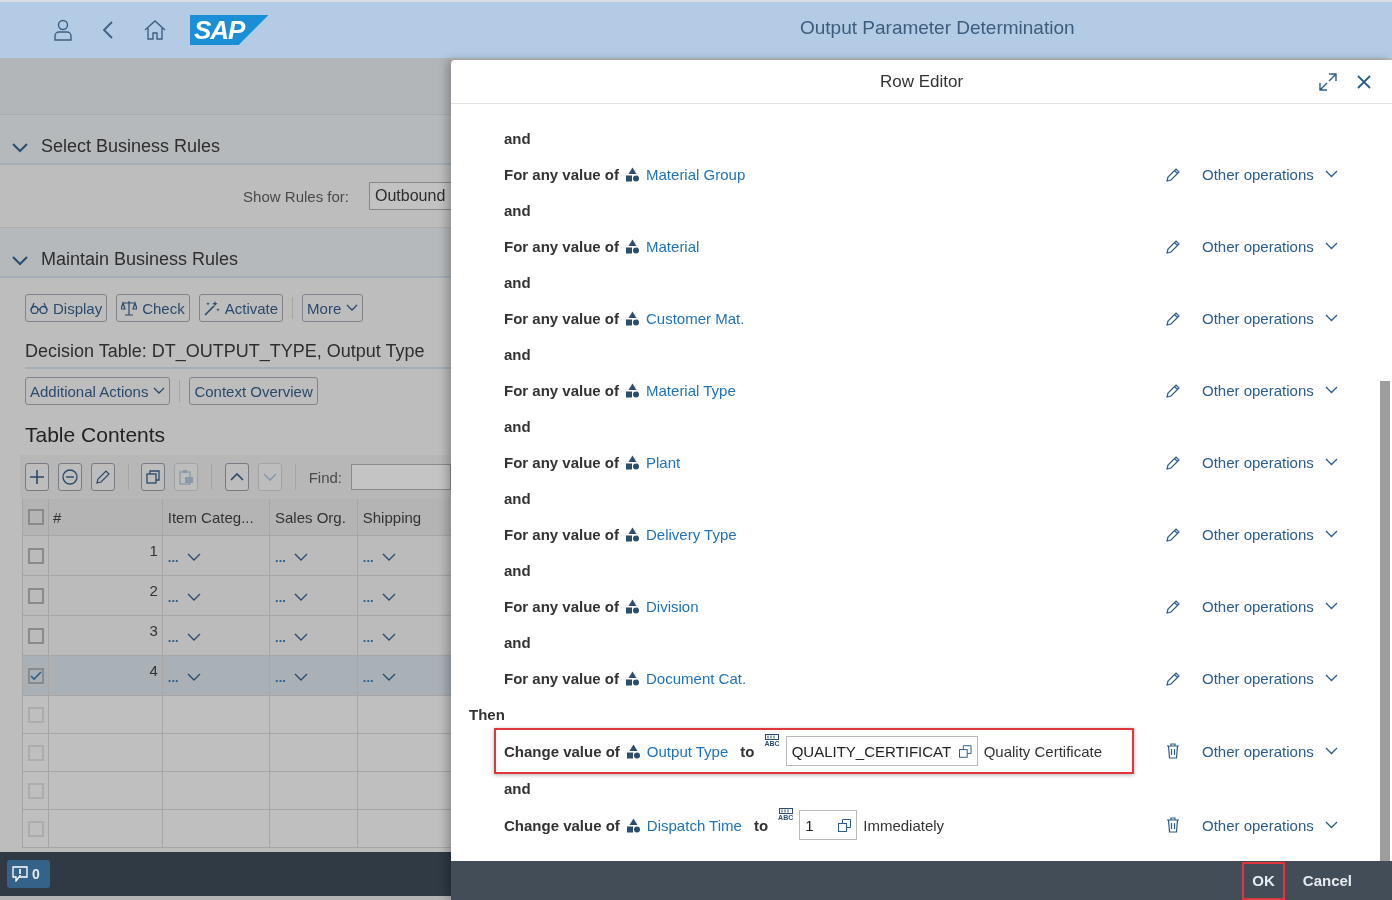  What do you see at coordinates (69, 477) in the screenshot?
I see `remove-row-button` at bounding box center [69, 477].